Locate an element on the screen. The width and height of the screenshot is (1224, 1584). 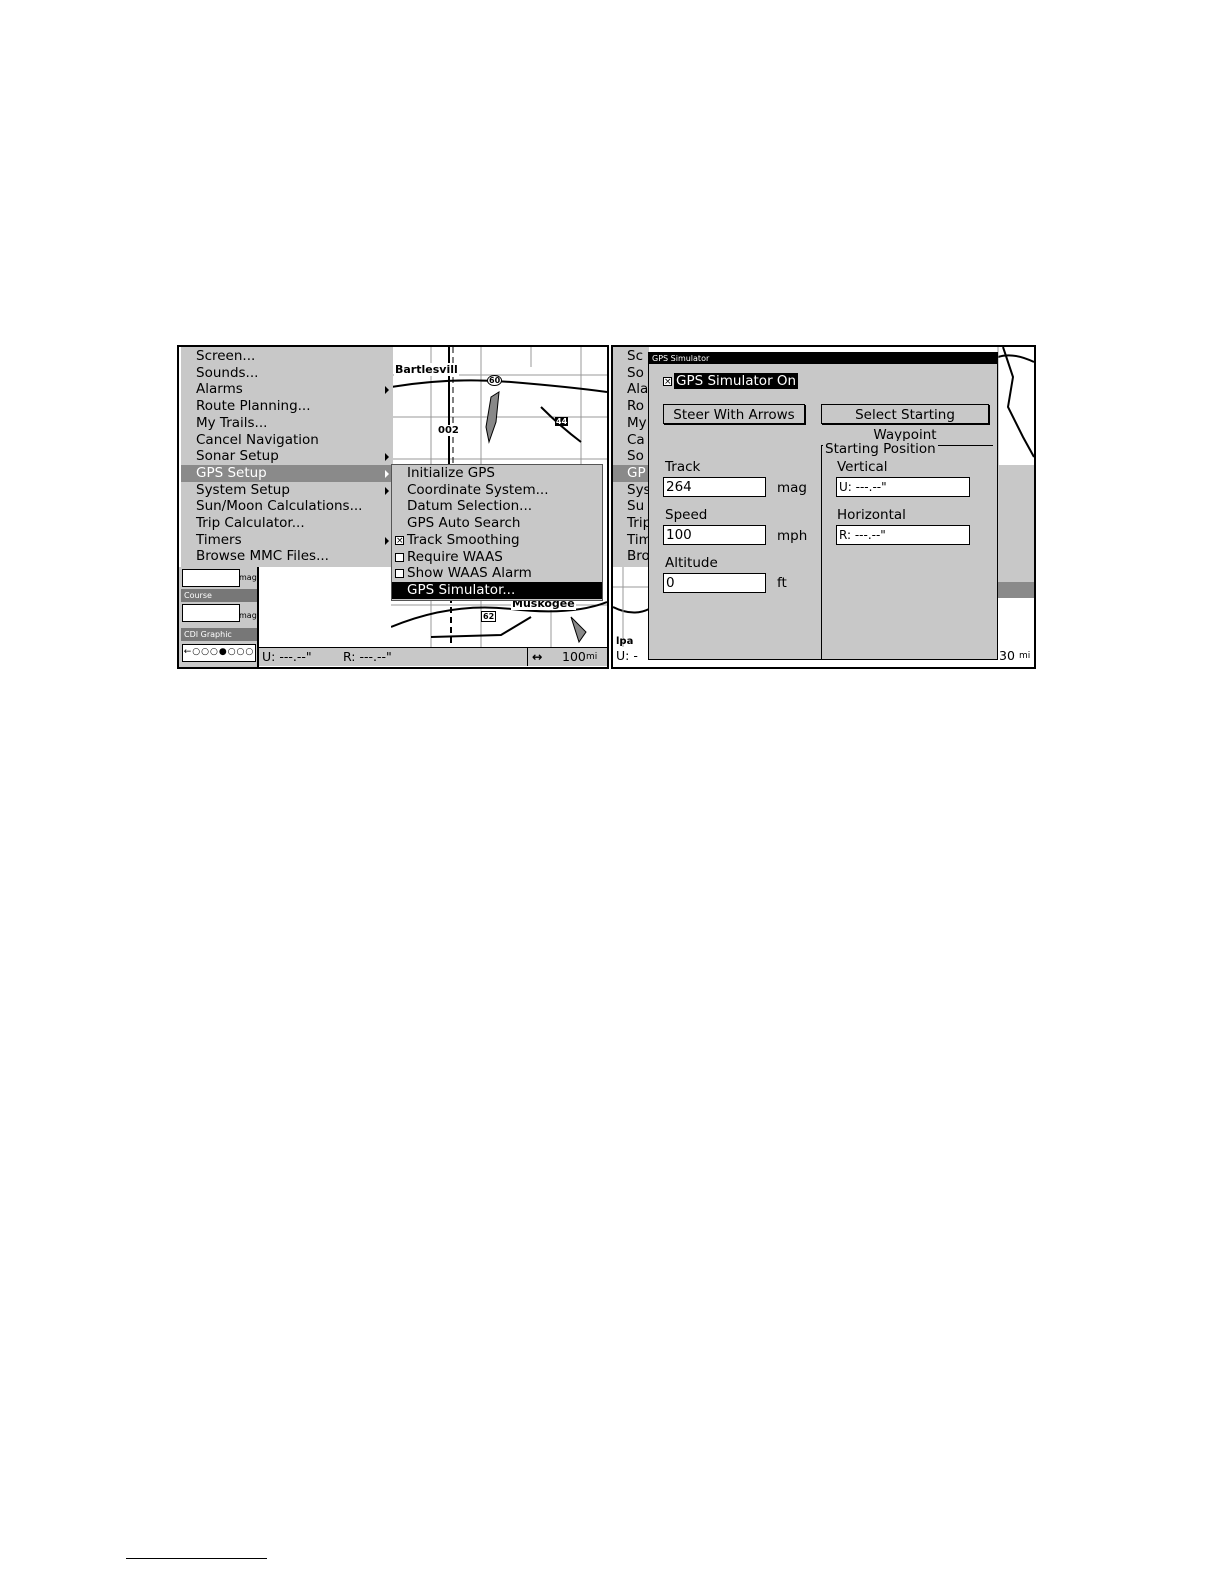
main-menu-item-label: Alarms is located at coordinates (219, 389).